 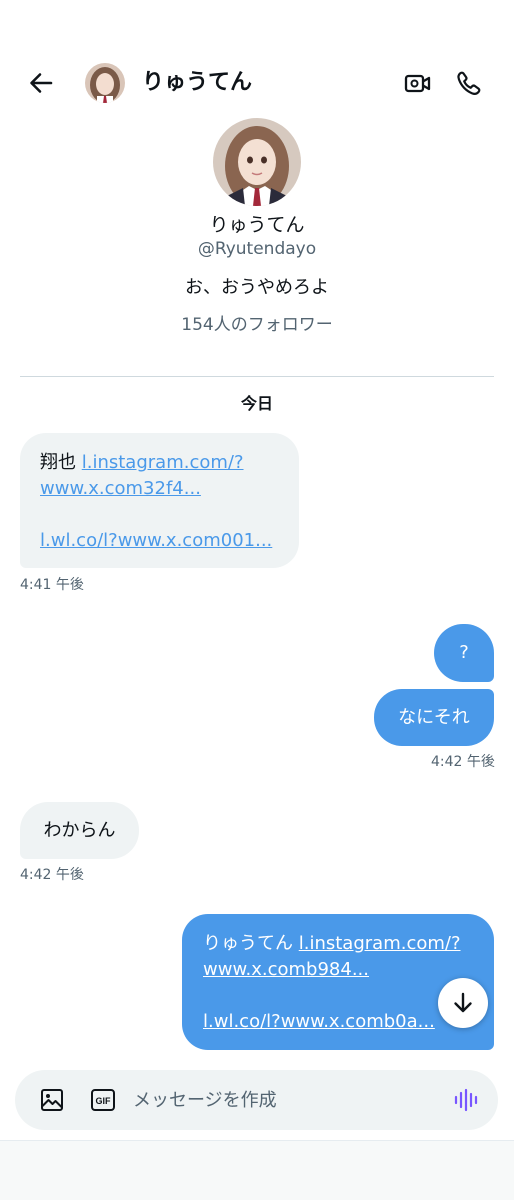 I want to click on avatar, so click(x=105, y=83).